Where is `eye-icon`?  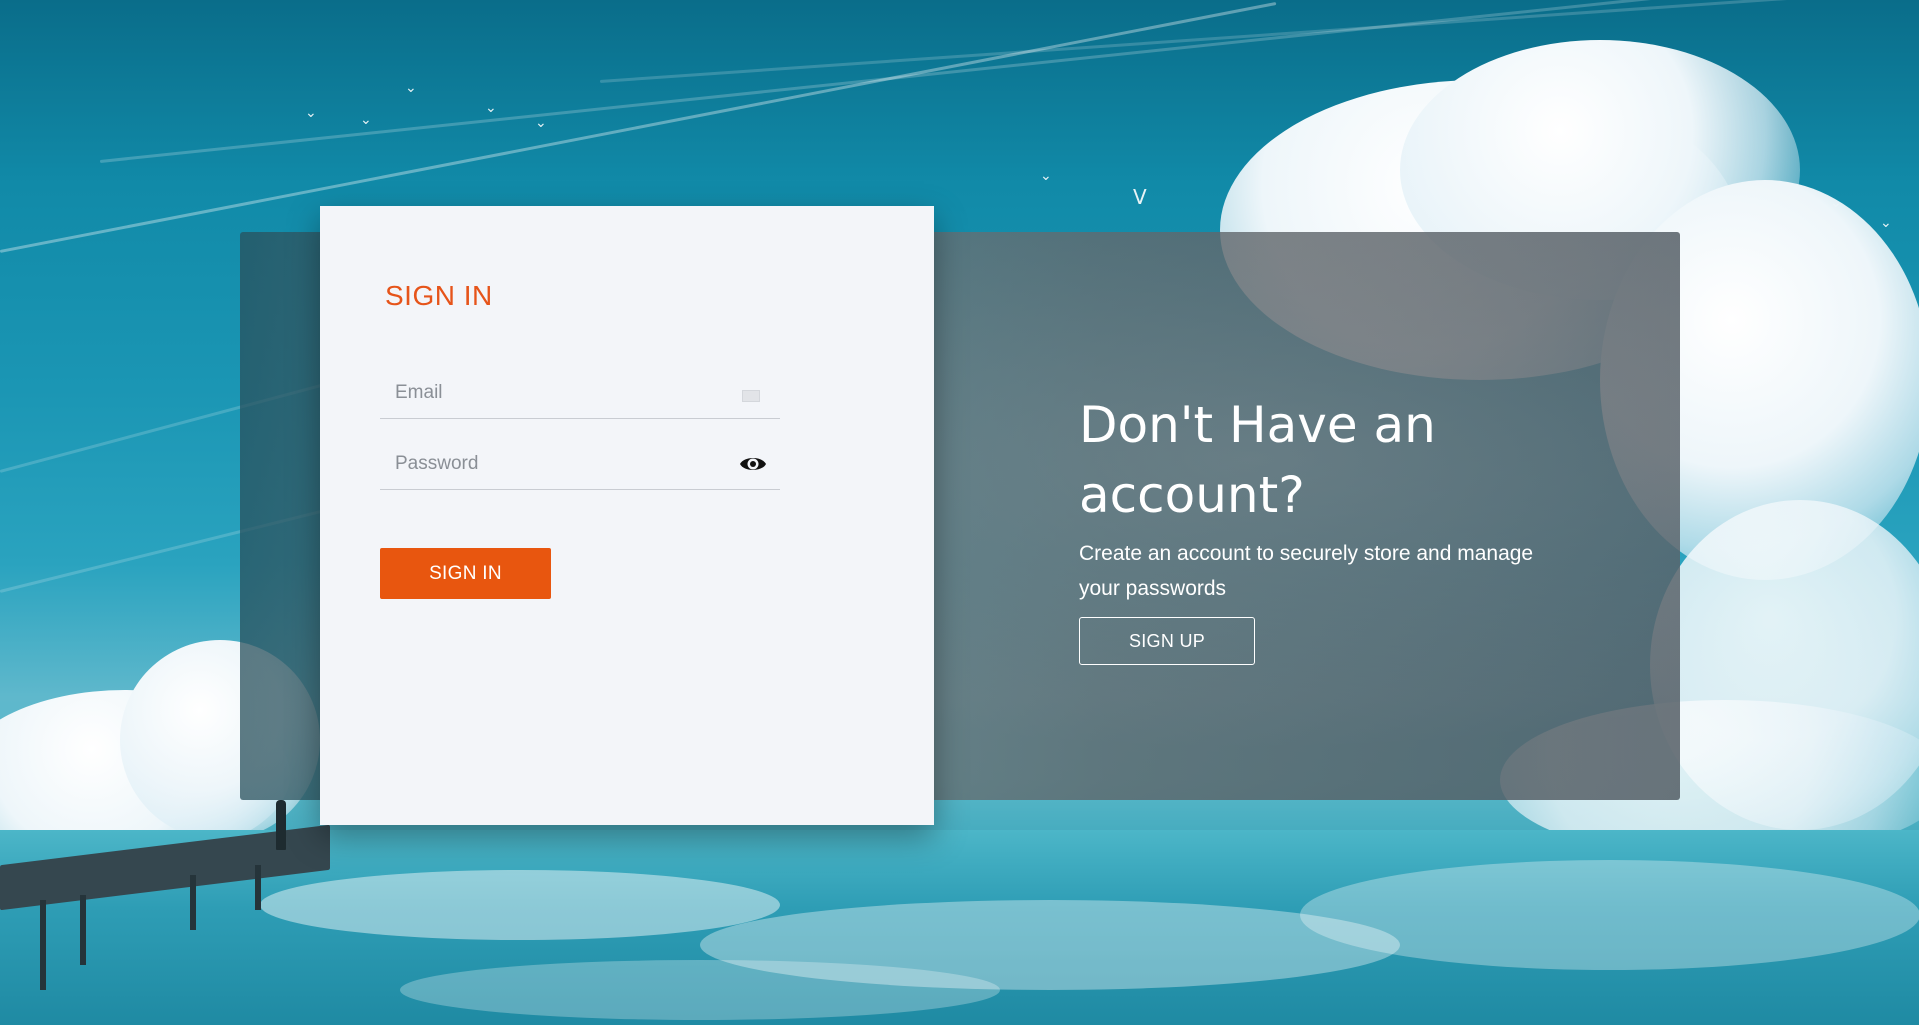 eye-icon is located at coordinates (753, 464).